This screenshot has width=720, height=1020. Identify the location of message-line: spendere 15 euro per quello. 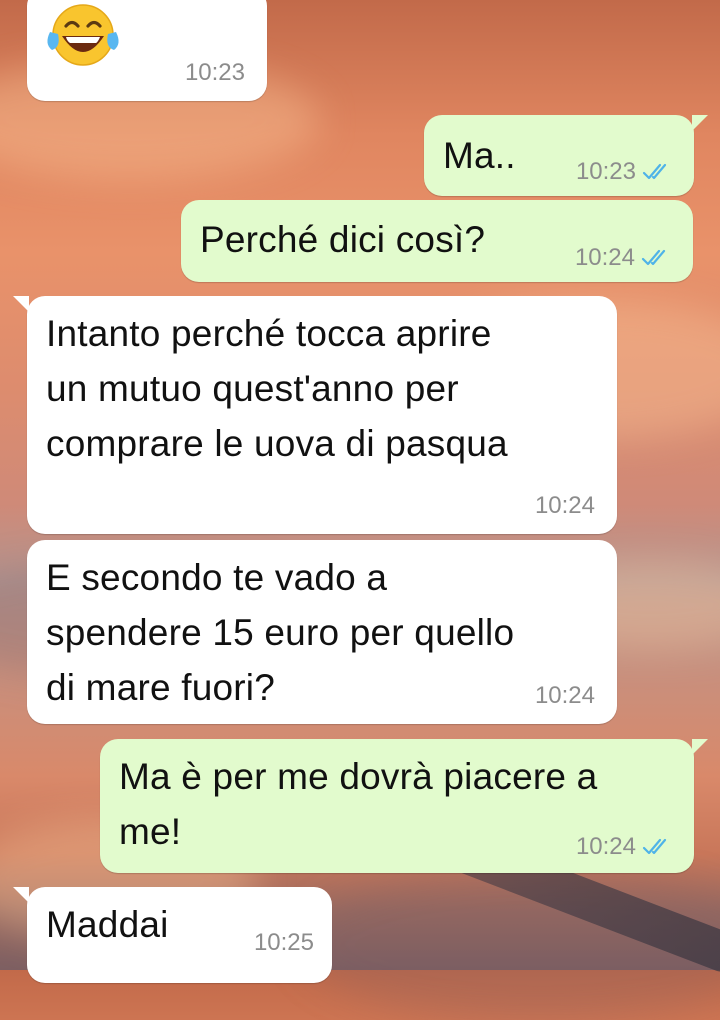
(280, 632).